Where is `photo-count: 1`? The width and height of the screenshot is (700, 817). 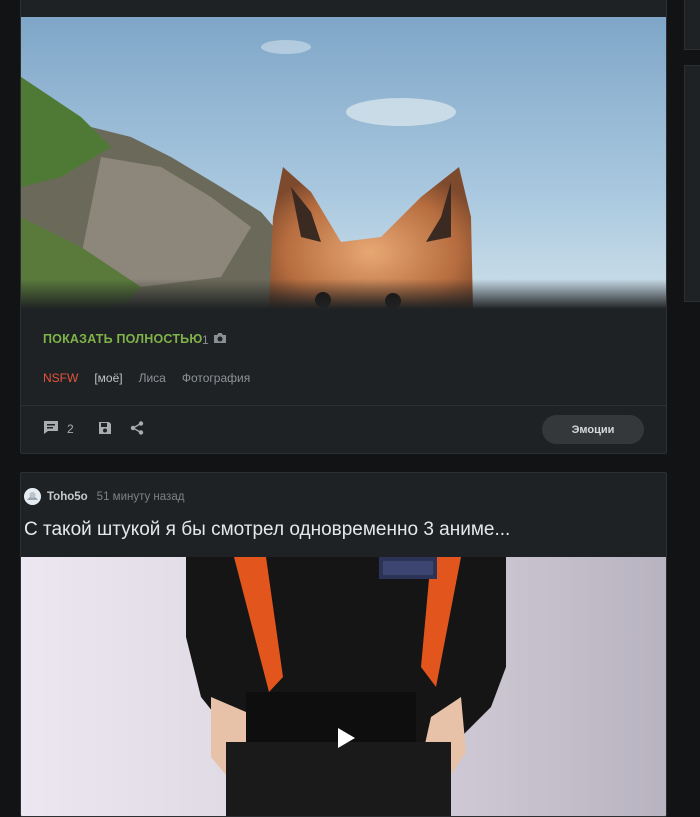 photo-count: 1 is located at coordinates (214, 339).